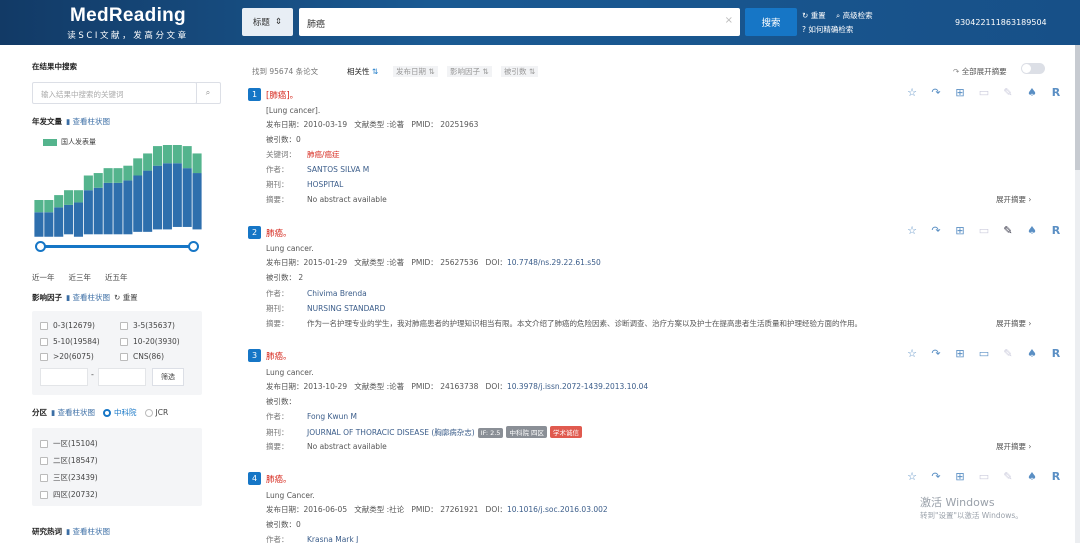 The width and height of the screenshot is (1080, 543). What do you see at coordinates (554, 262) in the screenshot?
I see `doi-link: 10.7748/ns.29.22.61.s50` at bounding box center [554, 262].